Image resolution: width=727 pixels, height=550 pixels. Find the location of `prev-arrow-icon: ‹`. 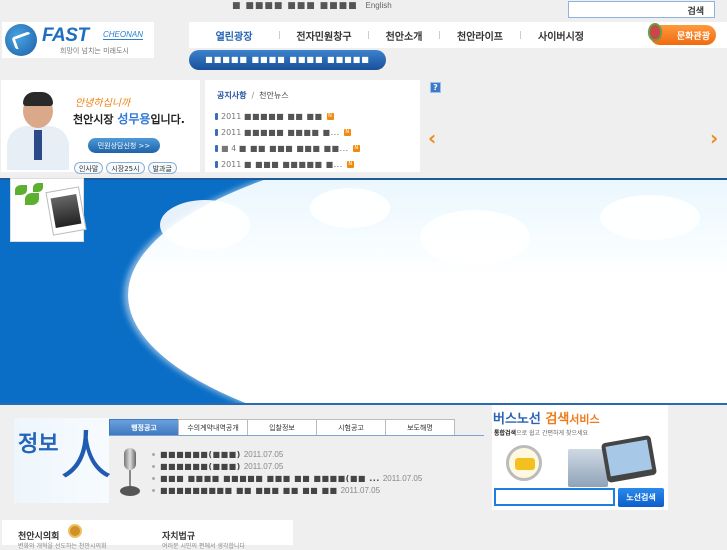

prev-arrow-icon: ‹ is located at coordinates (432, 138).